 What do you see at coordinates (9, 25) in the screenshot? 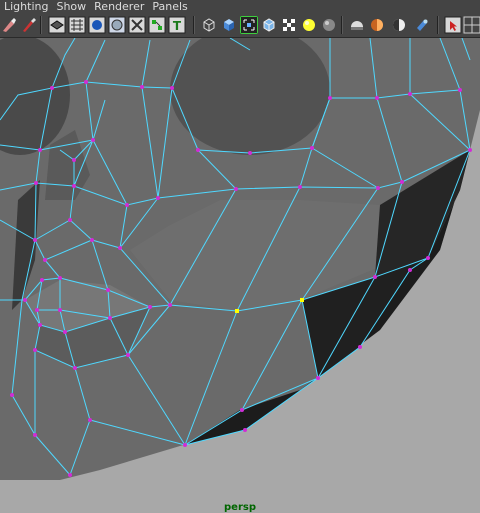
I see `paint-select-icon` at bounding box center [9, 25].